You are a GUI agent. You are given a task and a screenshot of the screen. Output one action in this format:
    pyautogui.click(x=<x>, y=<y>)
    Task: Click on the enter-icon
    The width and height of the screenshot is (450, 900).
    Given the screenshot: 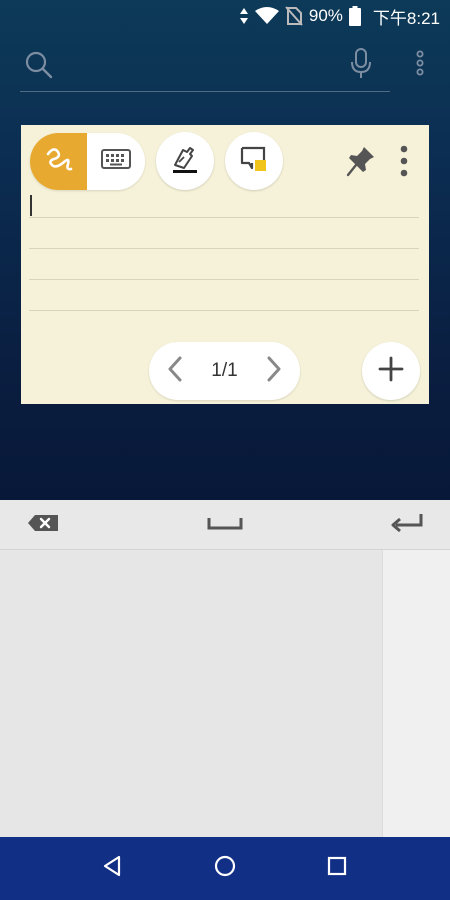 What is the action you would take?
    pyautogui.click(x=407, y=525)
    